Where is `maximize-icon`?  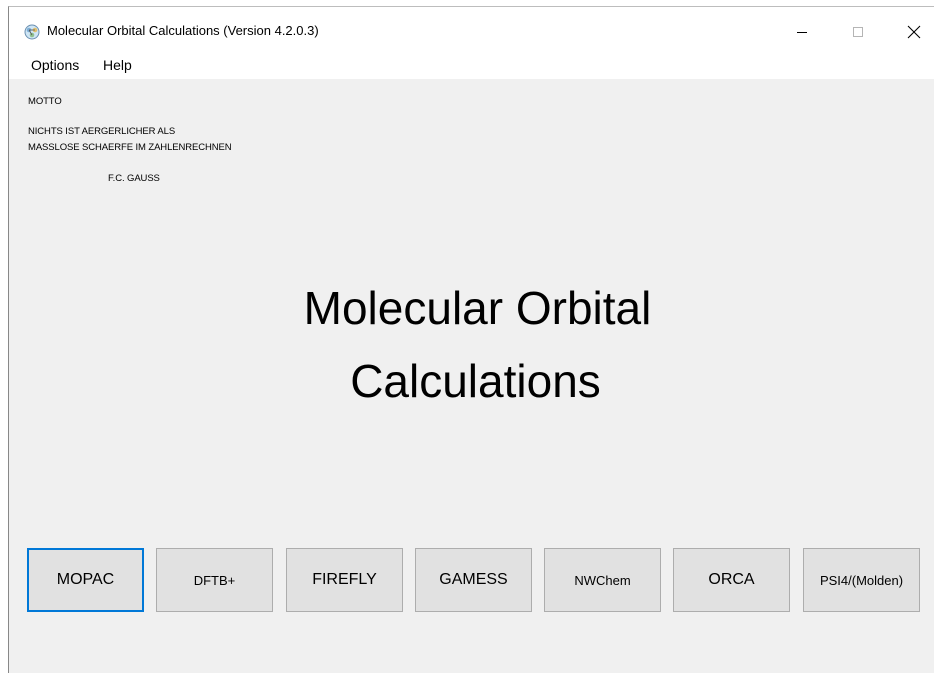 maximize-icon is located at coordinates (858, 32).